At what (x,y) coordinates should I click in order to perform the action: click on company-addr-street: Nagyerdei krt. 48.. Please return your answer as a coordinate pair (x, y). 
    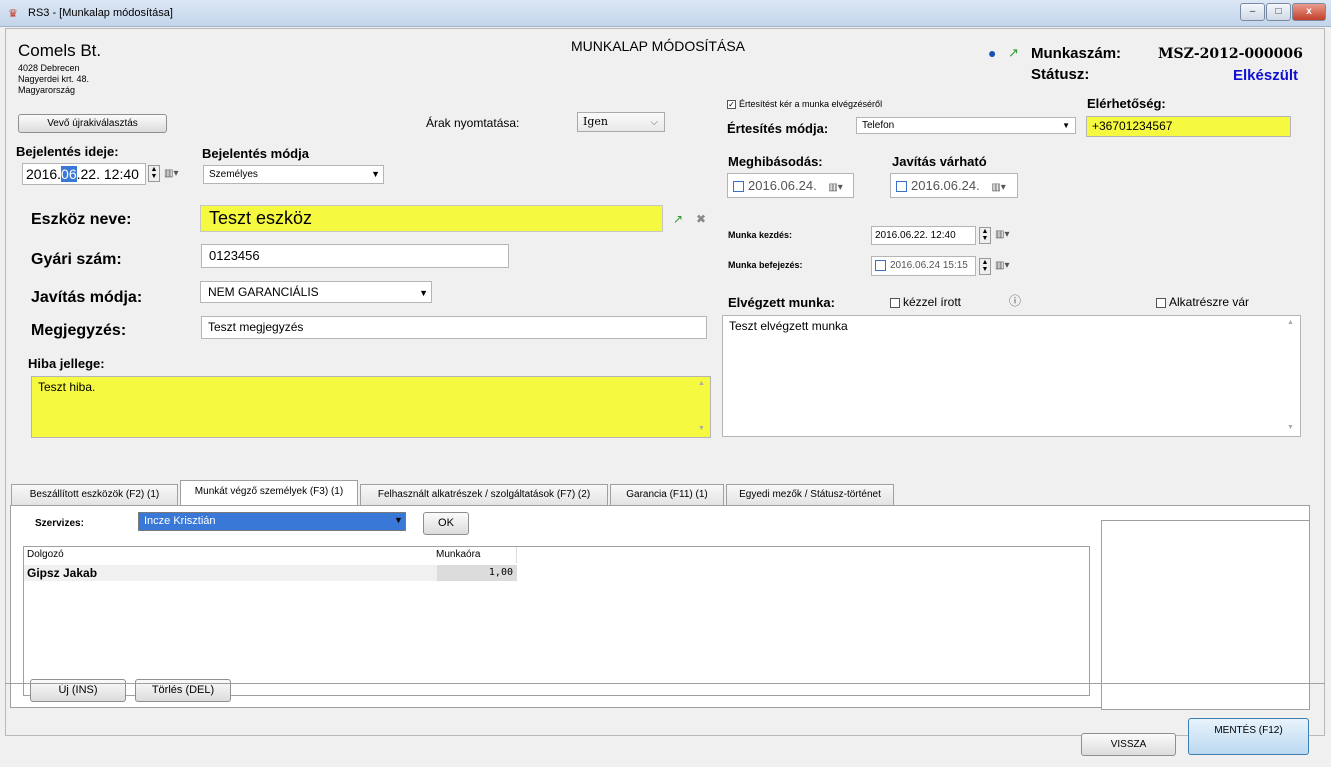
    Looking at the image, I should click on (54, 79).